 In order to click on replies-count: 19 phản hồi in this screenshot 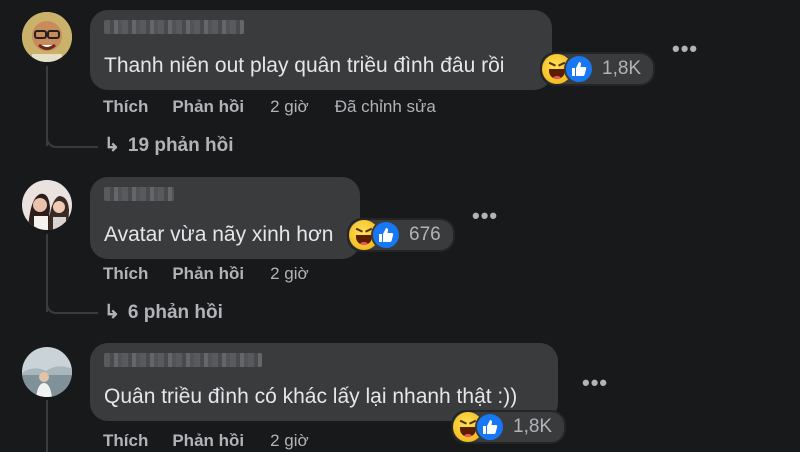, I will do `click(180, 145)`.